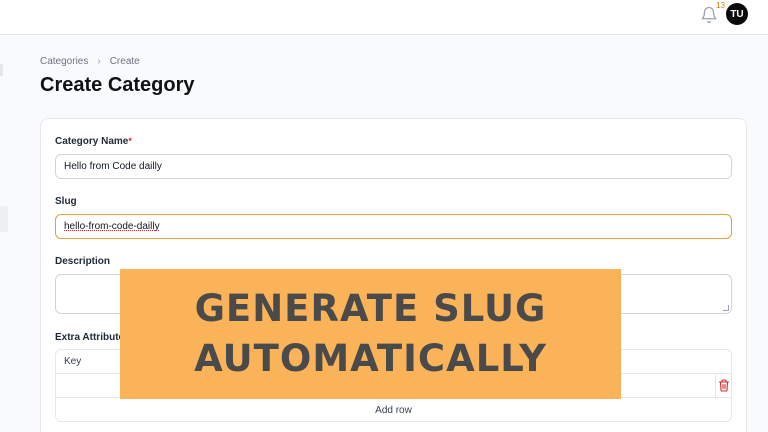  I want to click on trash-icon, so click(724, 385).